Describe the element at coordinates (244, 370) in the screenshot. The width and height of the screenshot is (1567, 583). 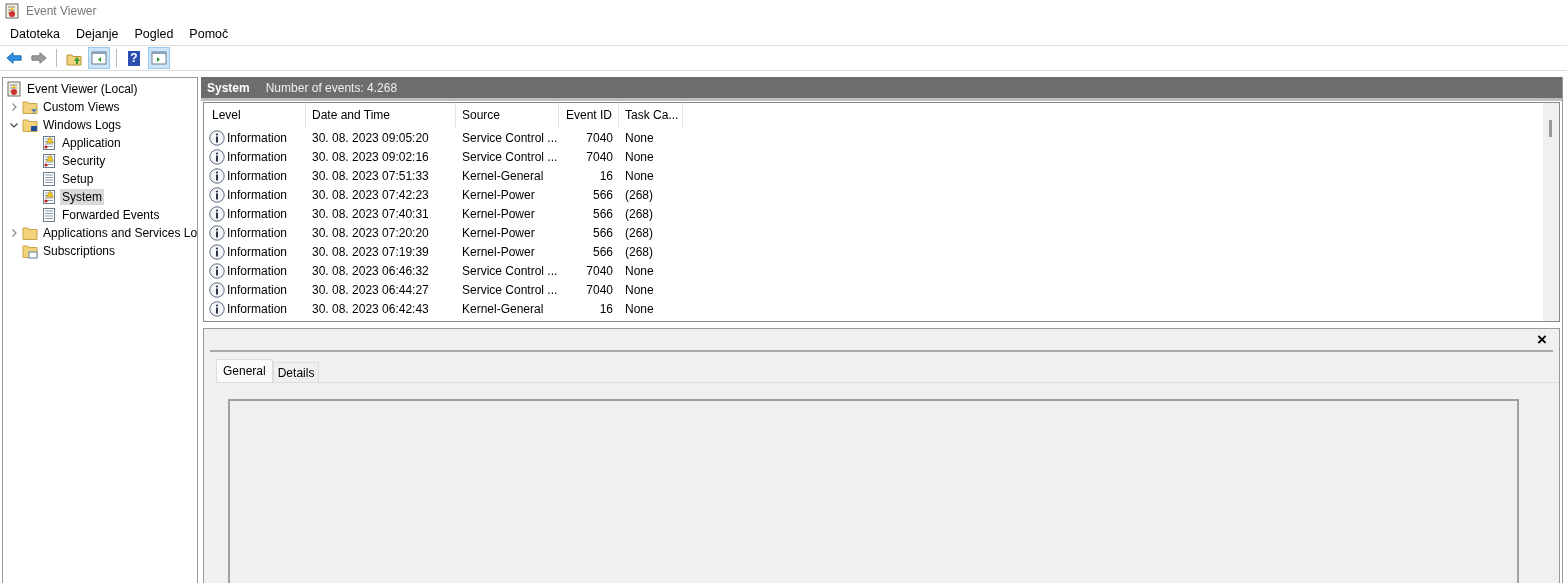
I see `tab: General` at that location.